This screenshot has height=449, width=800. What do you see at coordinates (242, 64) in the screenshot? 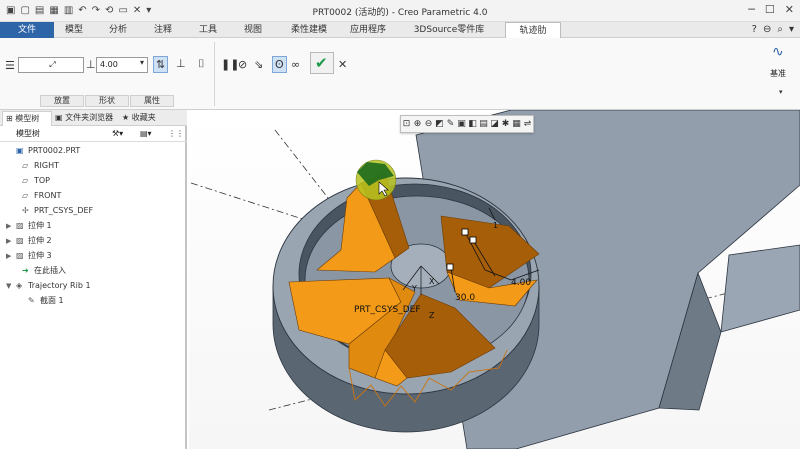
I see `no-preview-icon: ⊘` at bounding box center [242, 64].